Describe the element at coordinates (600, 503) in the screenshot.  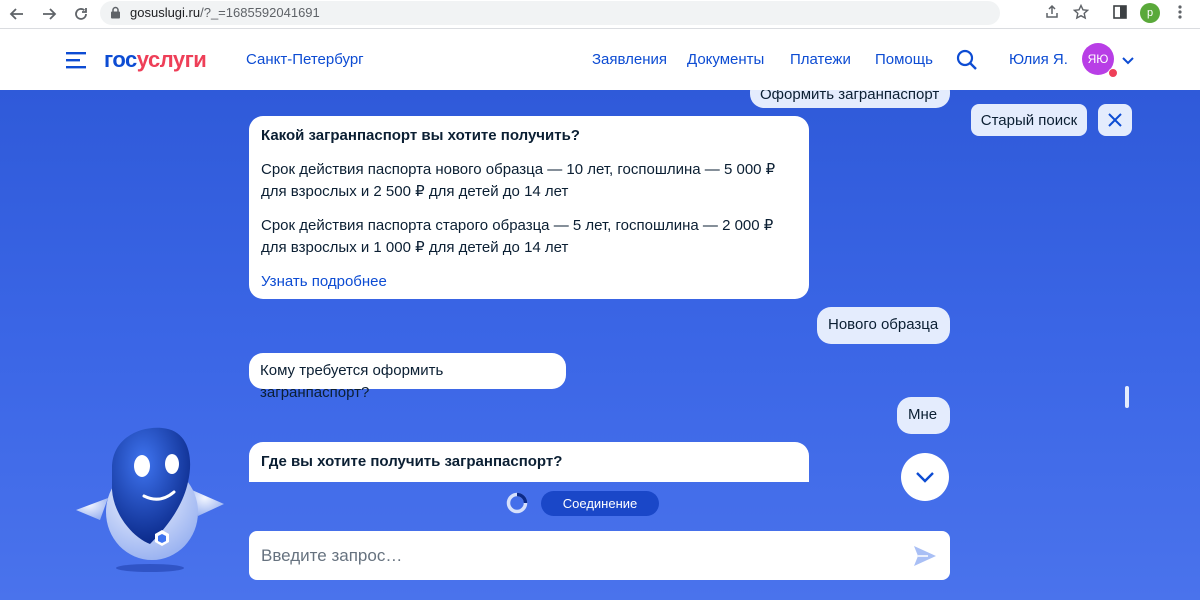
I see `status-badge: Соединение` at that location.